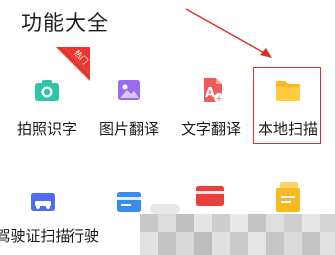 This screenshot has width=335, height=255. What do you see at coordinates (73, 64) in the screenshot?
I see `hot-badge: 热门` at bounding box center [73, 64].